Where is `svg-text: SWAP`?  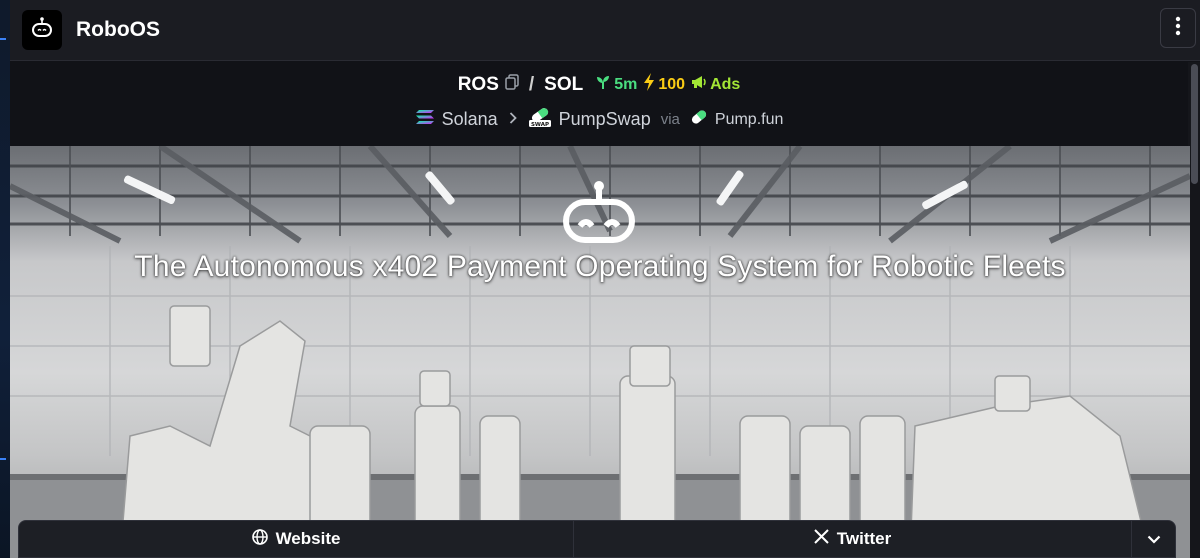 svg-text: SWAP is located at coordinates (540, 125).